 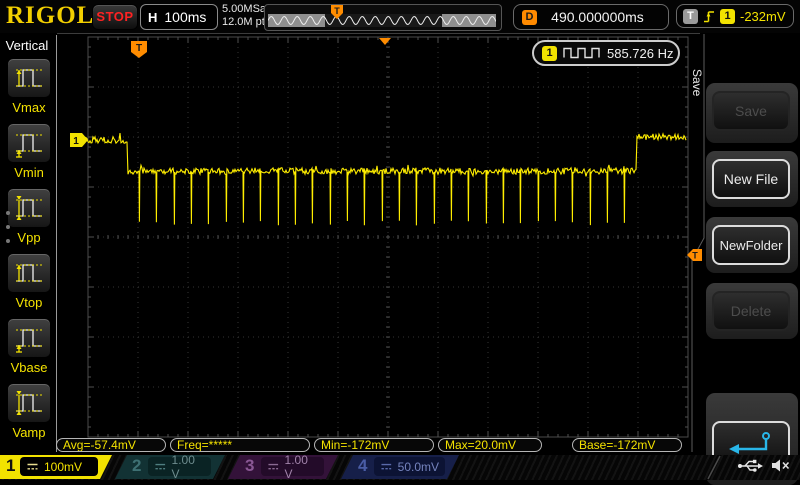 I want to click on vamp-button, so click(x=29, y=403).